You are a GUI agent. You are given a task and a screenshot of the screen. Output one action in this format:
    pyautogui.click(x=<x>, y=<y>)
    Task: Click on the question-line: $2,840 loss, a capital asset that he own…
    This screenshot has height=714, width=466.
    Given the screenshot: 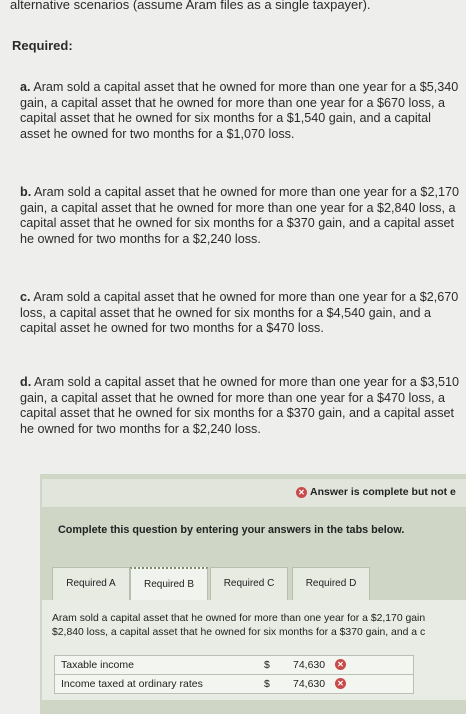 What is the action you would take?
    pyautogui.click(x=239, y=632)
    